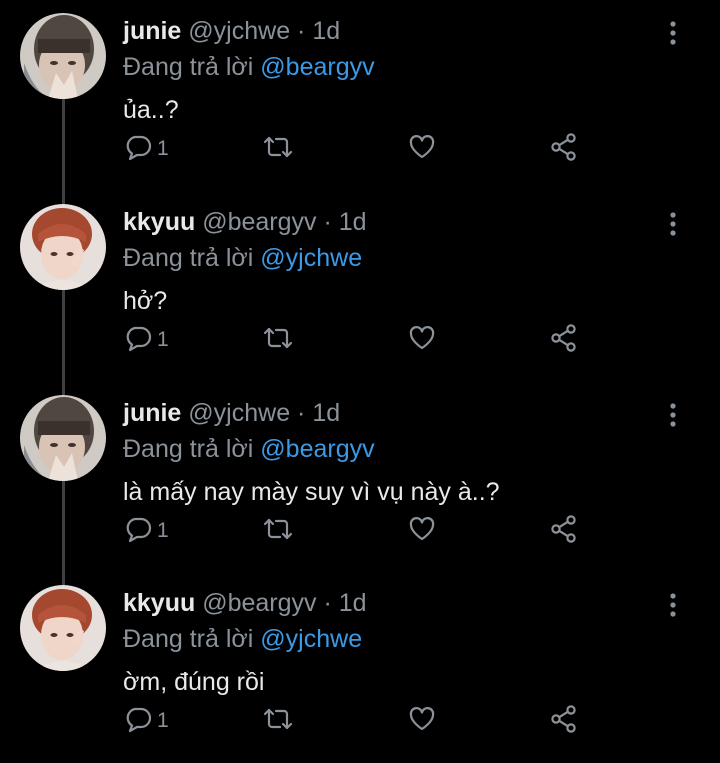  Describe the element at coordinates (145, 301) in the screenshot. I see `tweet-text: hở?` at that location.